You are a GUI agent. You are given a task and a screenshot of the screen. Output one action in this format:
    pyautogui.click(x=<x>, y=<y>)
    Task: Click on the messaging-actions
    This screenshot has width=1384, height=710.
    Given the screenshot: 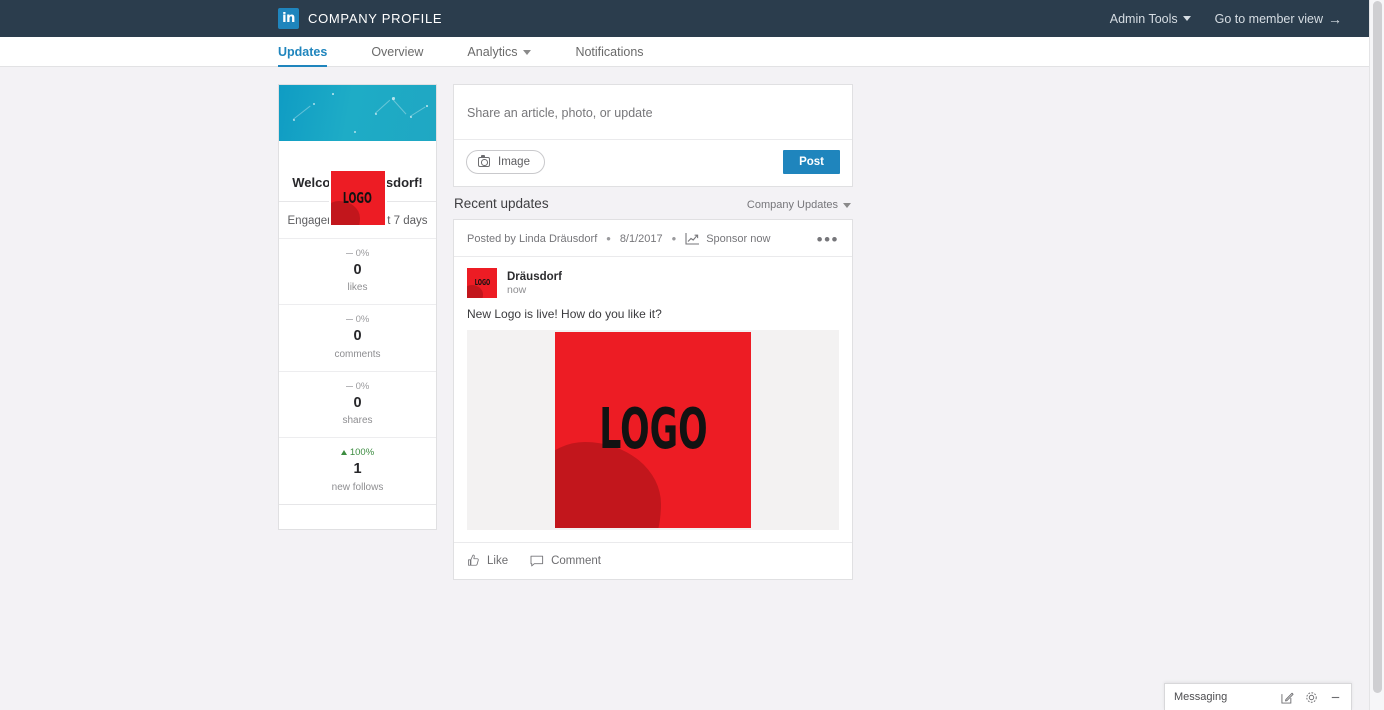 What is the action you would take?
    pyautogui.click(x=1311, y=697)
    